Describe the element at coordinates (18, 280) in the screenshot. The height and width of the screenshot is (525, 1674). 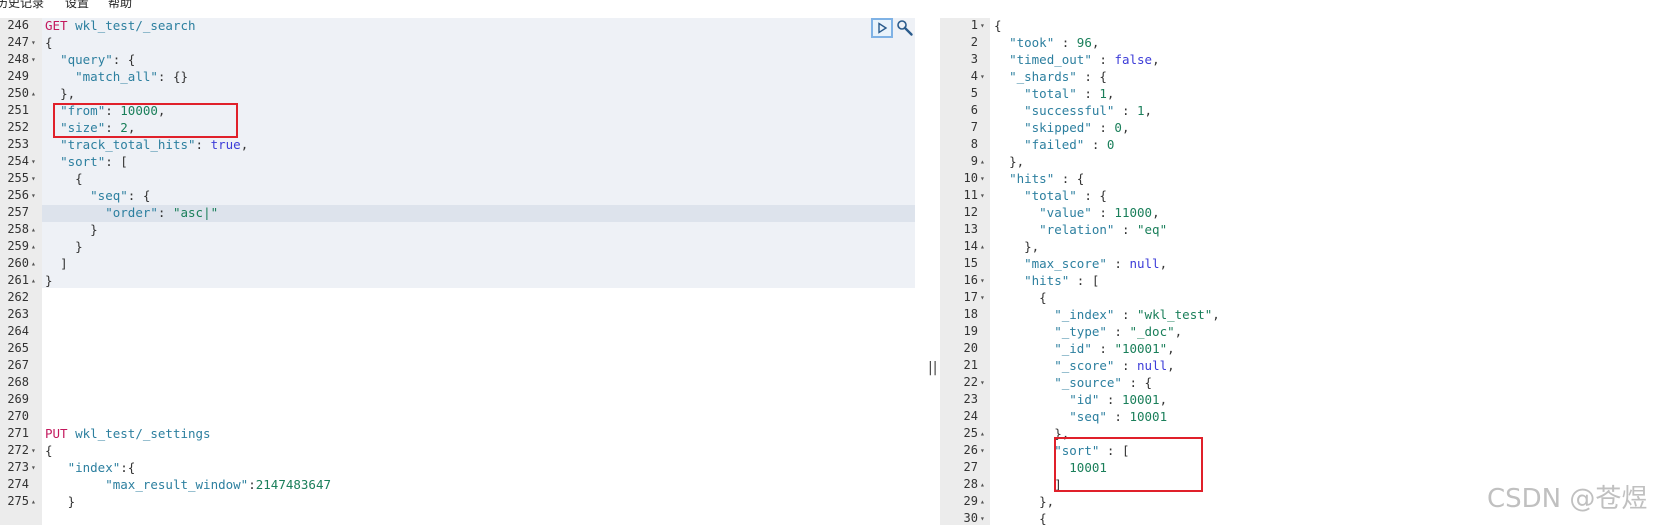
I see `line-number: 261` at that location.